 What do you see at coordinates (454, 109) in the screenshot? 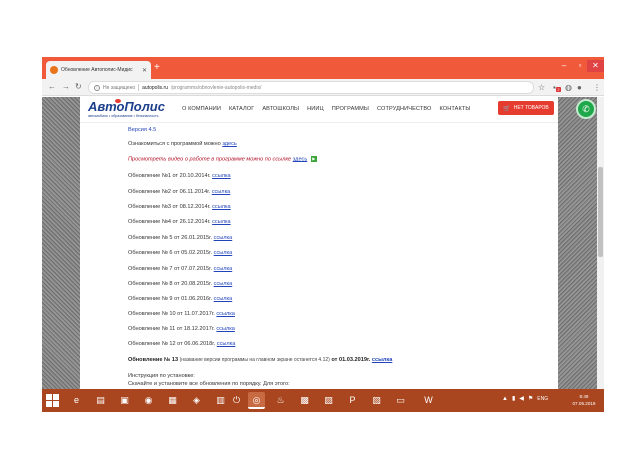
I see `nav-item-contacts: КОНТАКТЫ` at bounding box center [454, 109].